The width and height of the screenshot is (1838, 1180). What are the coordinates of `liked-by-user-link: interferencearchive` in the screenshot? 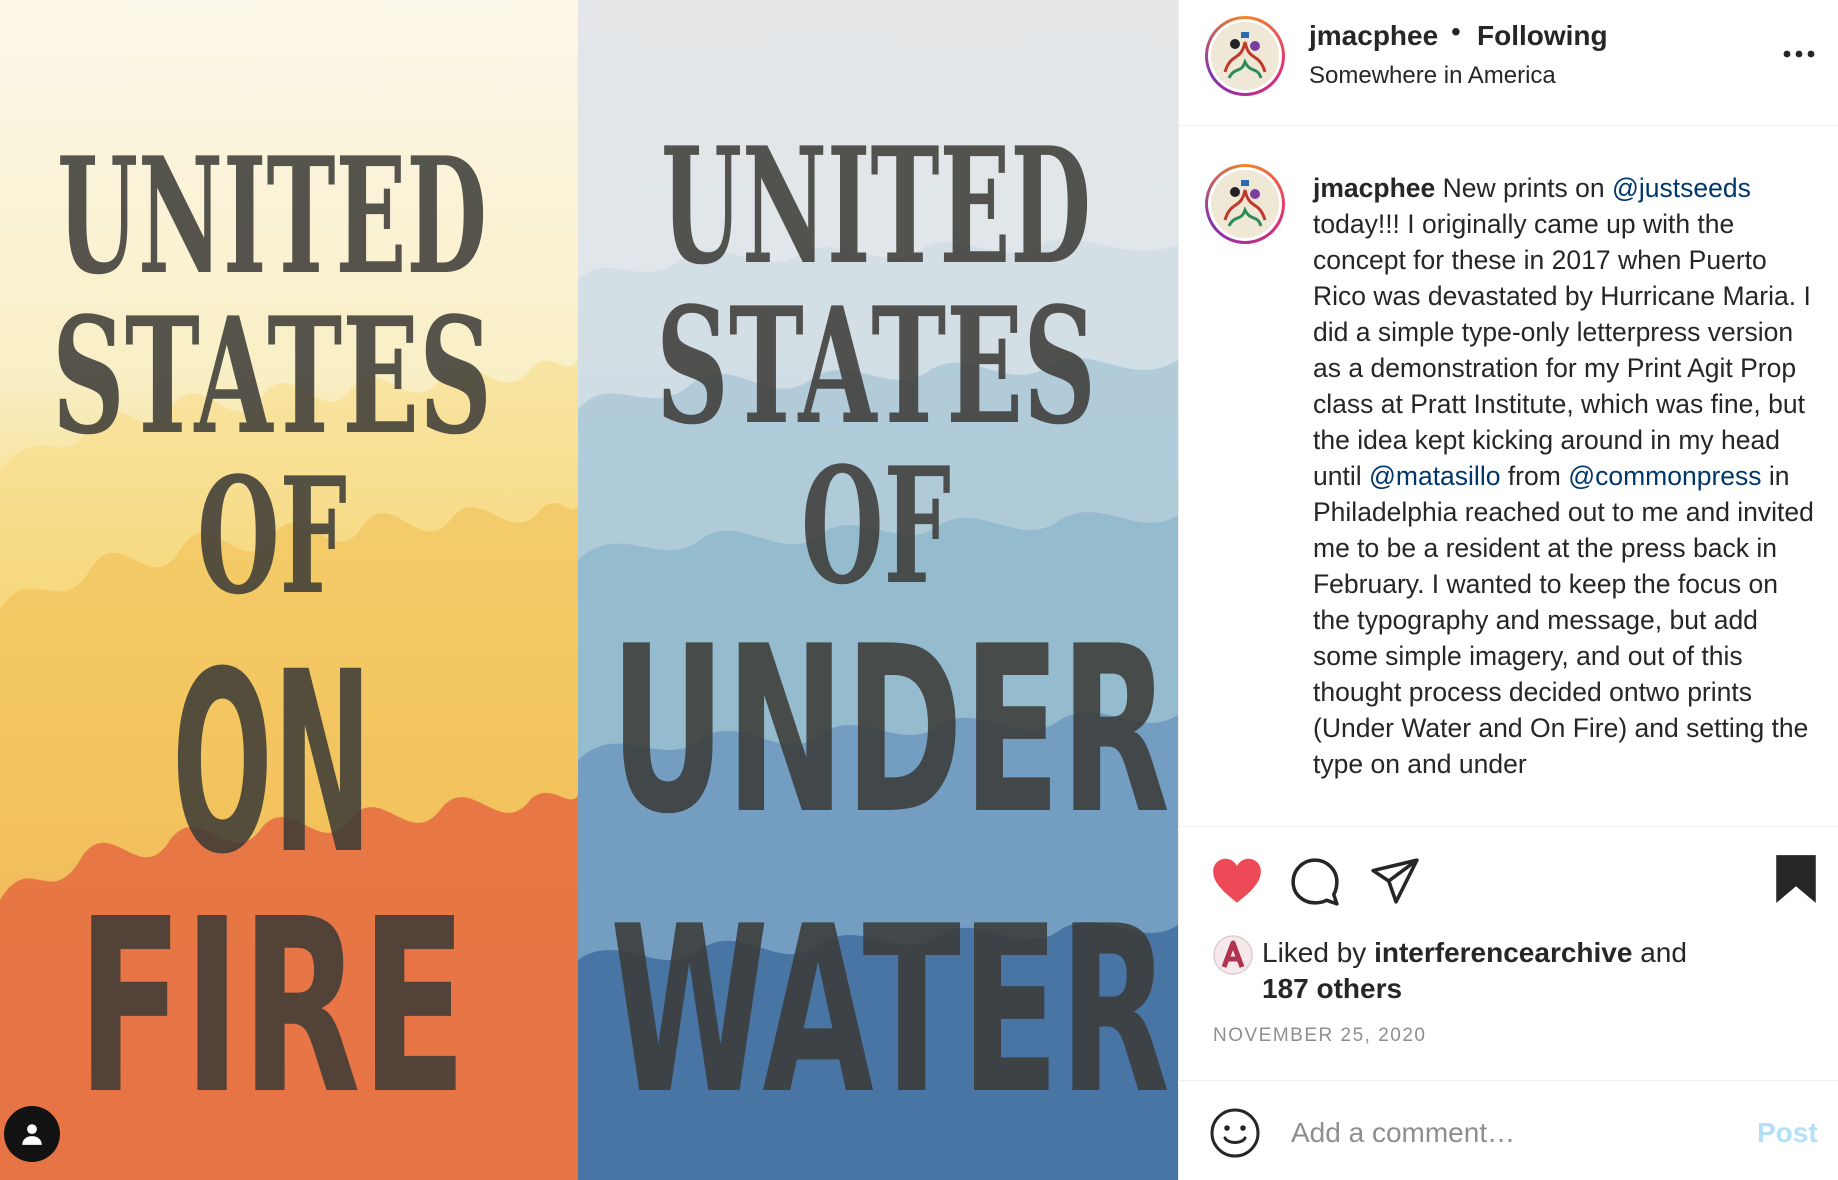 It's located at (1503, 952).